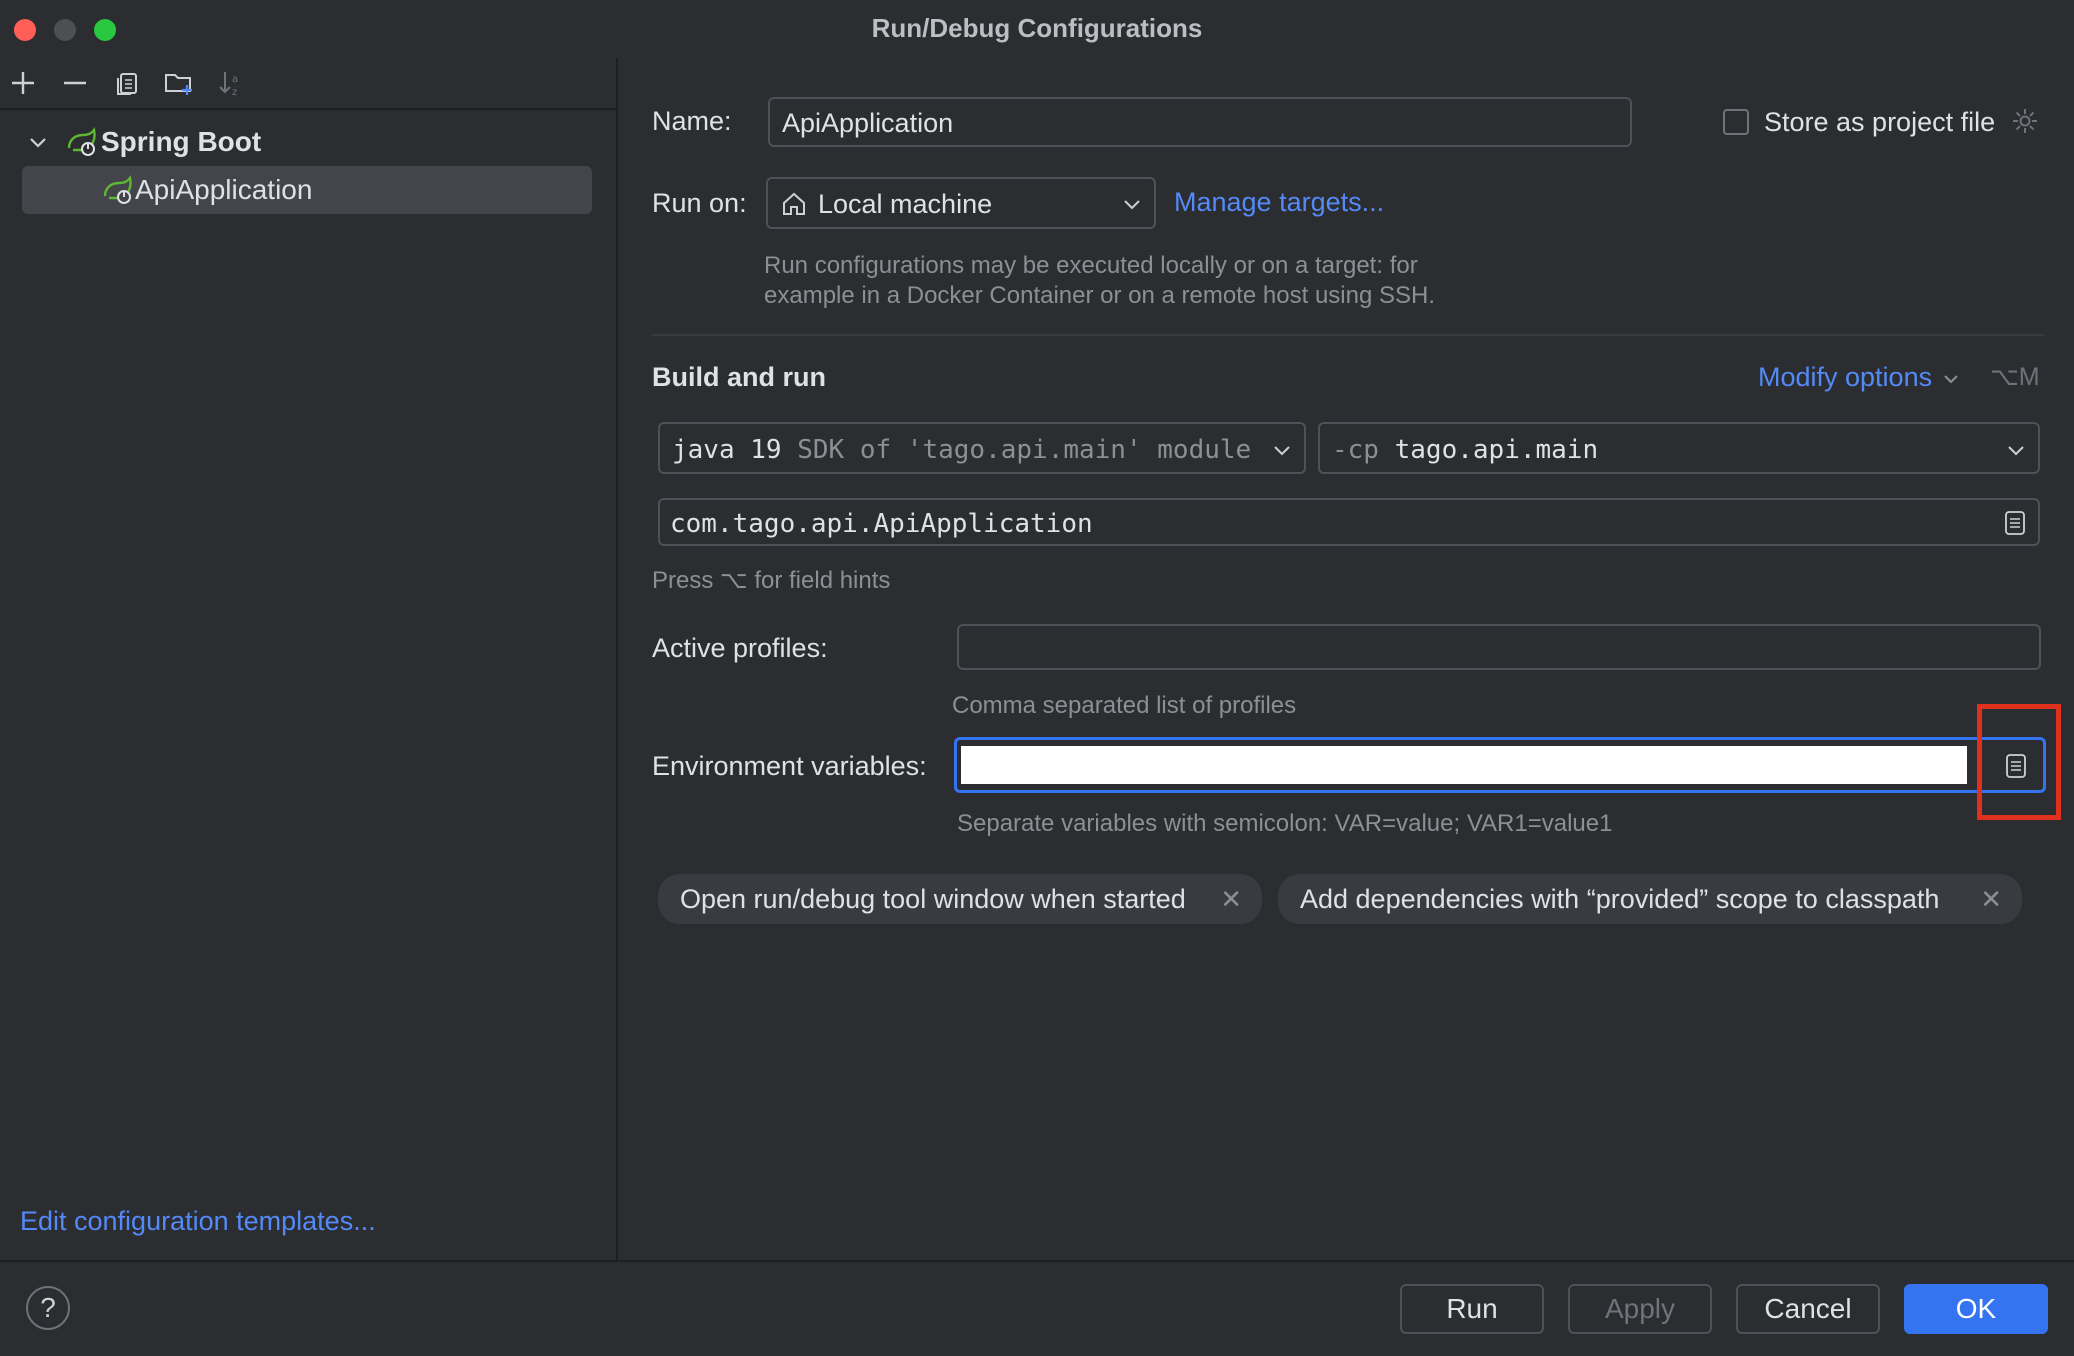  What do you see at coordinates (1472, 1309) in the screenshot?
I see `run-button: Run` at bounding box center [1472, 1309].